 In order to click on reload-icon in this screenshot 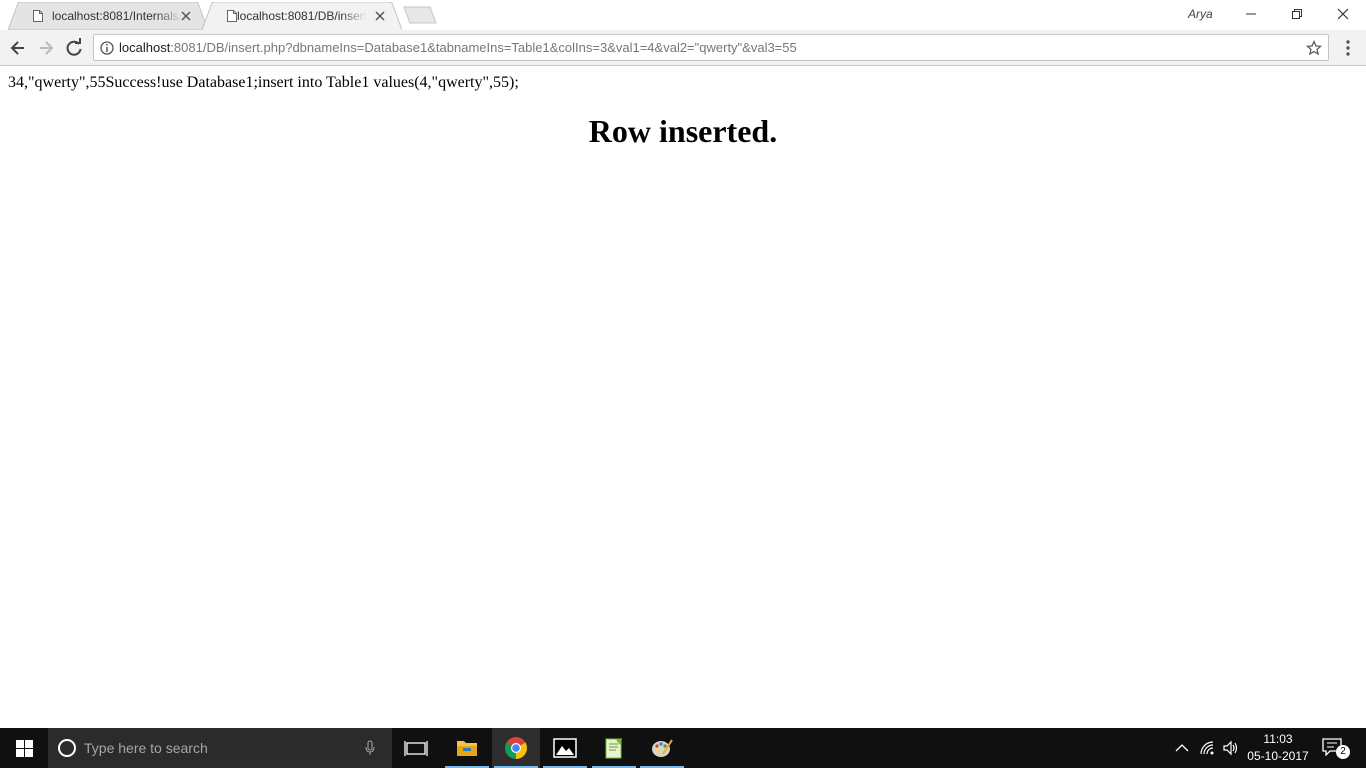, I will do `click(74, 48)`.